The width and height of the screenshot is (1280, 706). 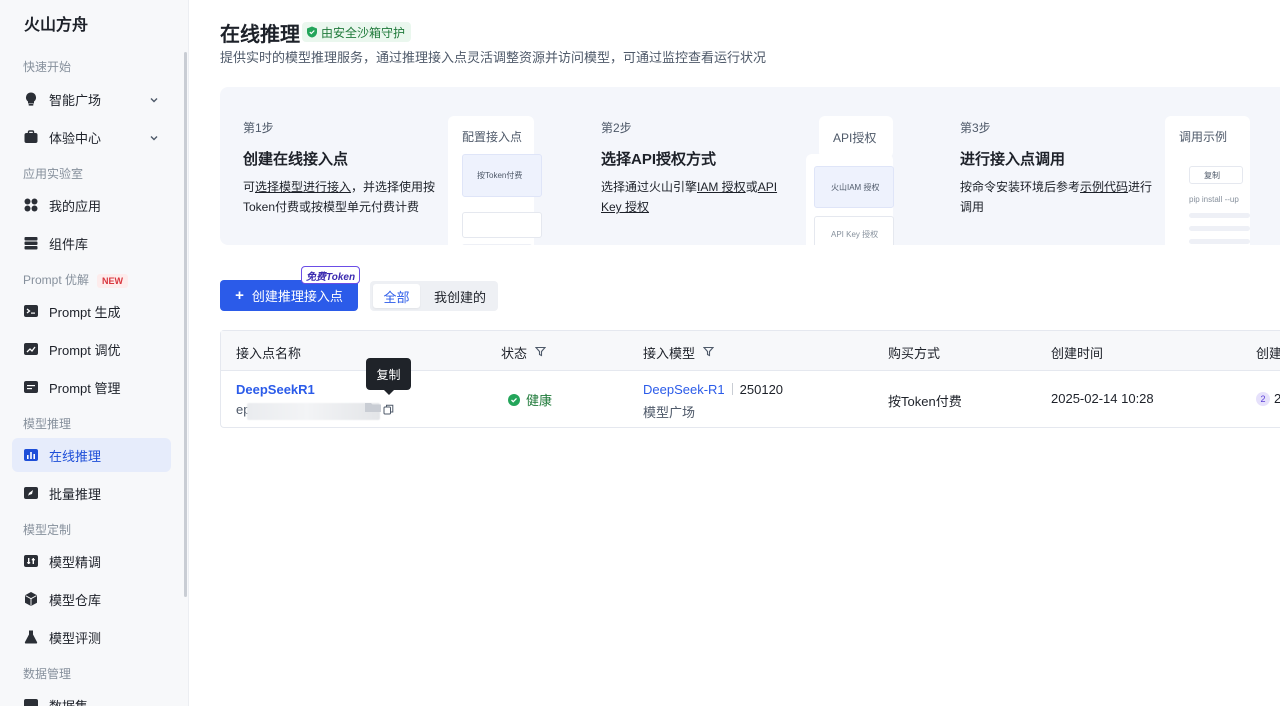 I want to click on step-1-mini-line, so click(x=497, y=244).